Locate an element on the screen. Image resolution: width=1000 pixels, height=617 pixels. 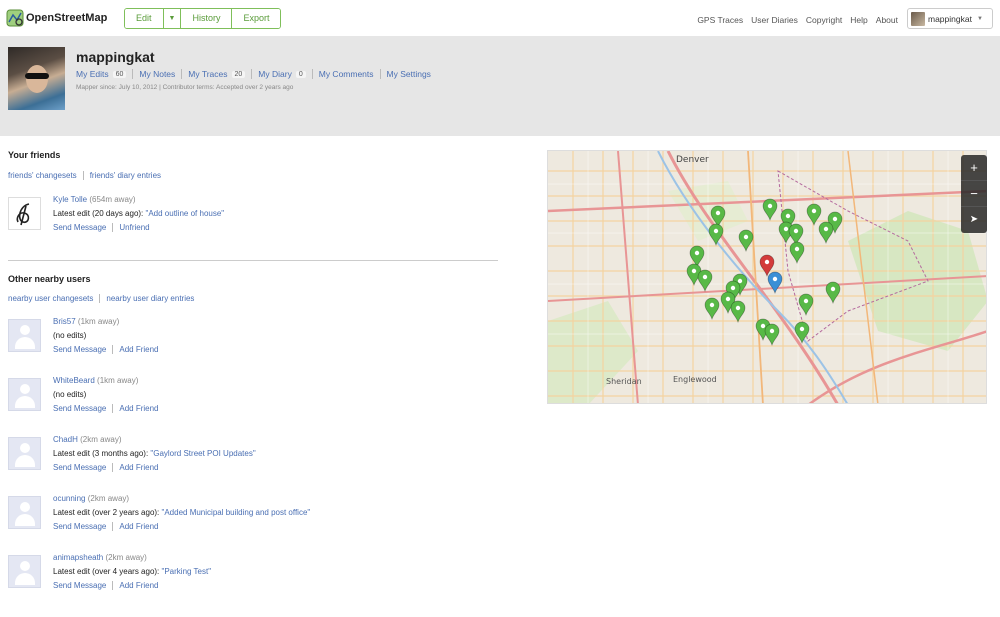
count-badge: 0 is located at coordinates (300, 74).